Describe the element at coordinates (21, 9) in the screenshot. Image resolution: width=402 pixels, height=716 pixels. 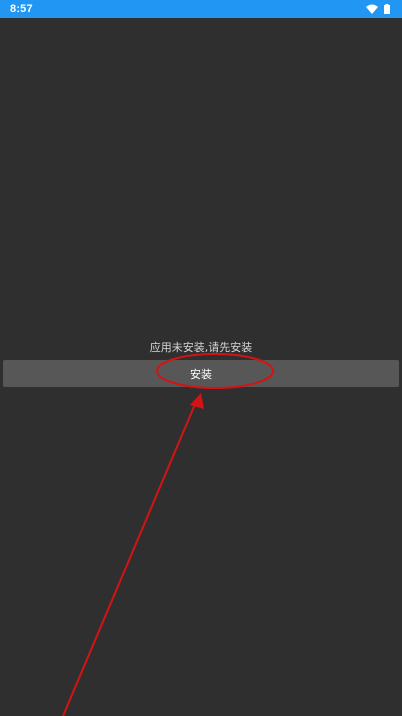
I see `status-time: 8:57` at that location.